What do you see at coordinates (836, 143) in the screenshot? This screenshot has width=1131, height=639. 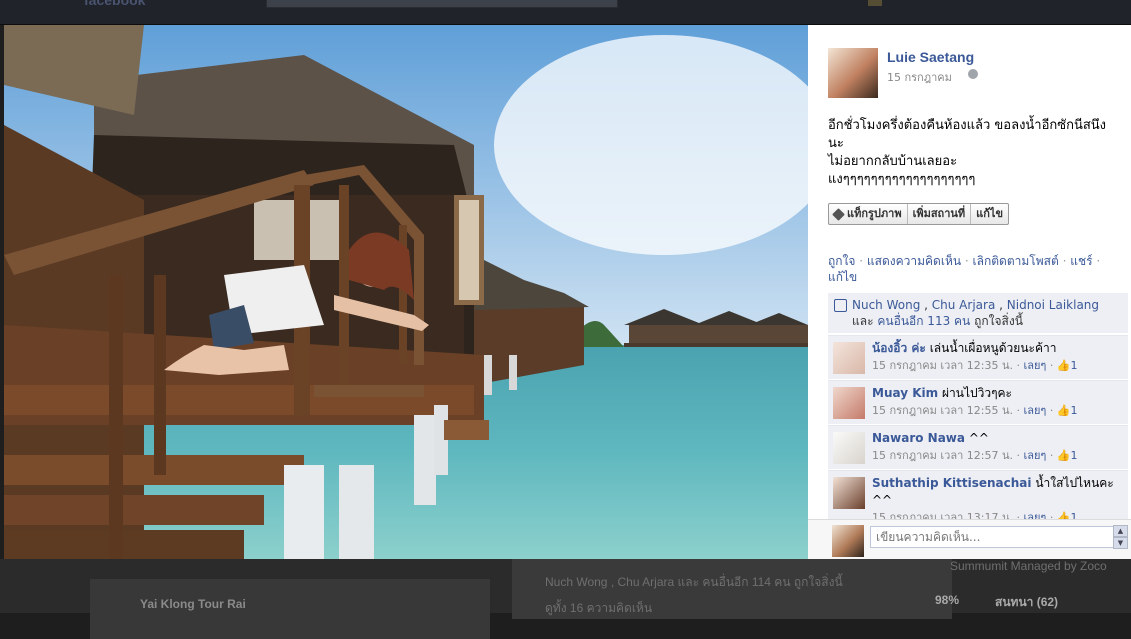 I see `caption-line: นะ` at bounding box center [836, 143].